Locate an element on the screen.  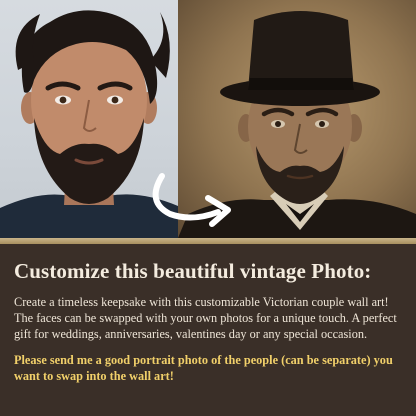
listing-title: Customize this beautiful vintage Photo: is located at coordinates (193, 271).